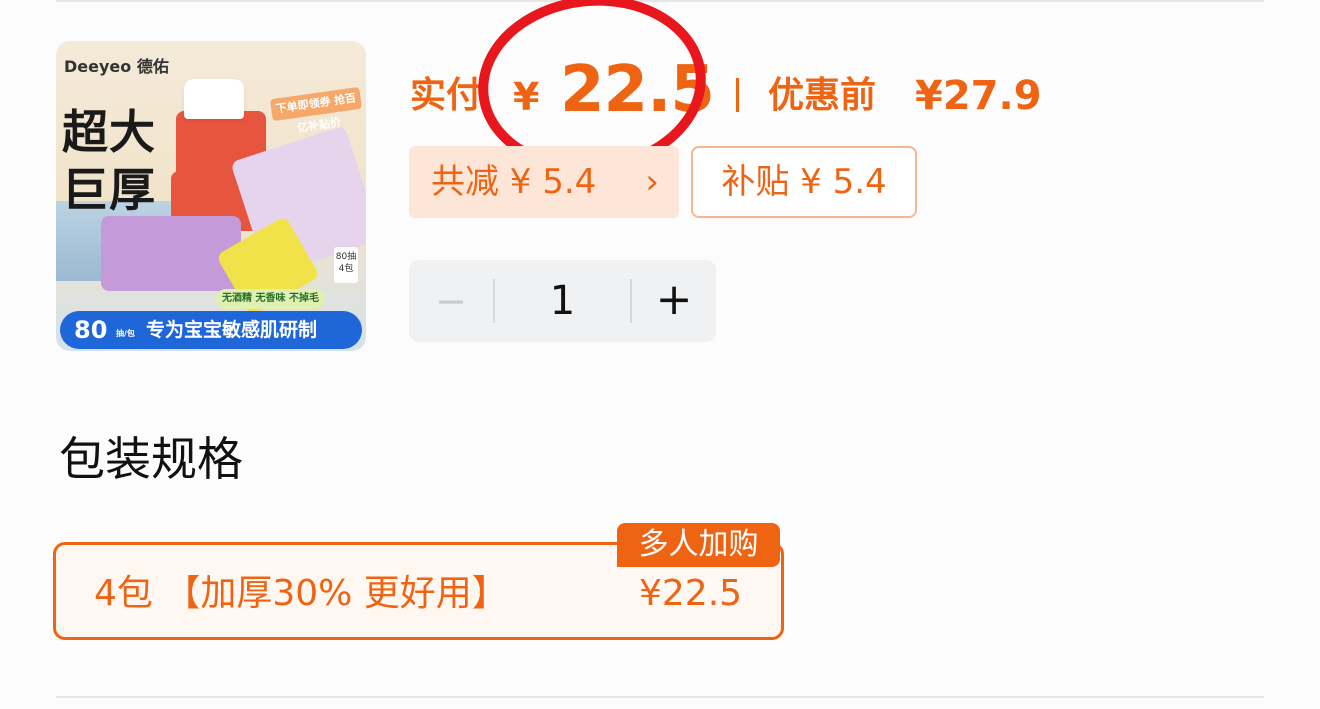  What do you see at coordinates (674, 301) in the screenshot?
I see `increase-quantity-button: +` at bounding box center [674, 301].